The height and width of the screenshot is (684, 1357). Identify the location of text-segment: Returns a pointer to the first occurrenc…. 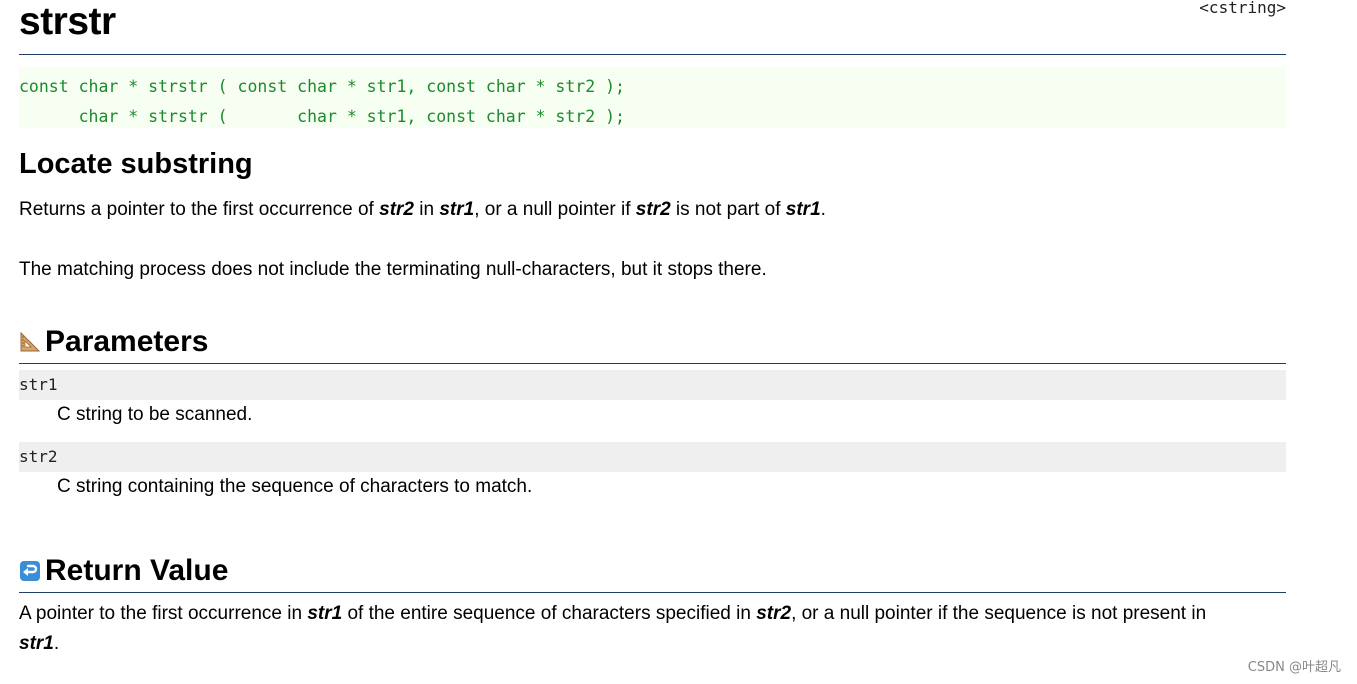
(199, 209).